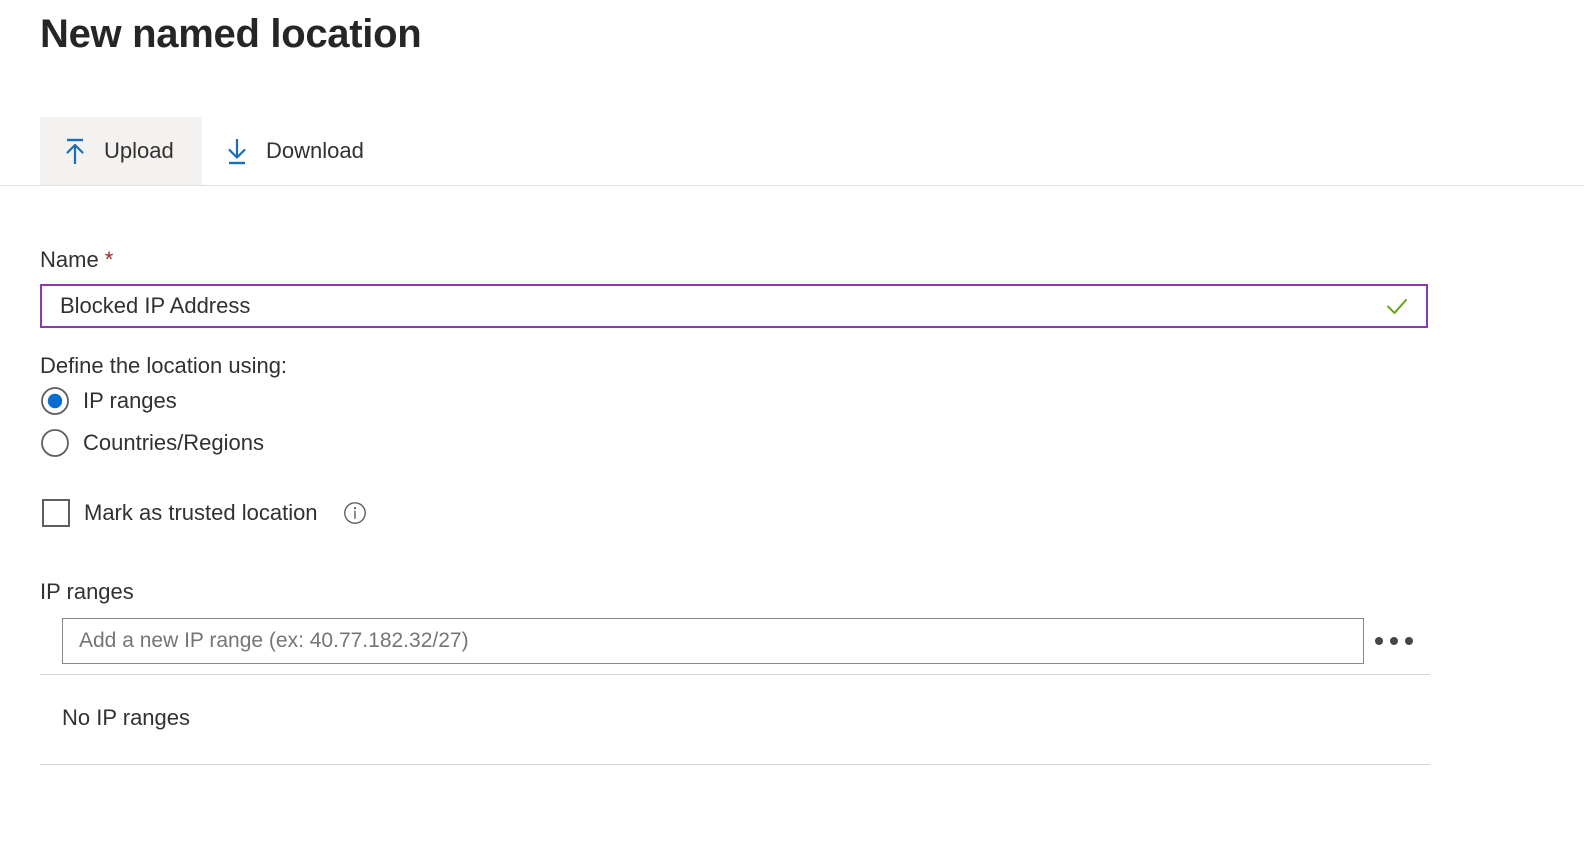  I want to click on upload-button-label: Upload, so click(139, 150).